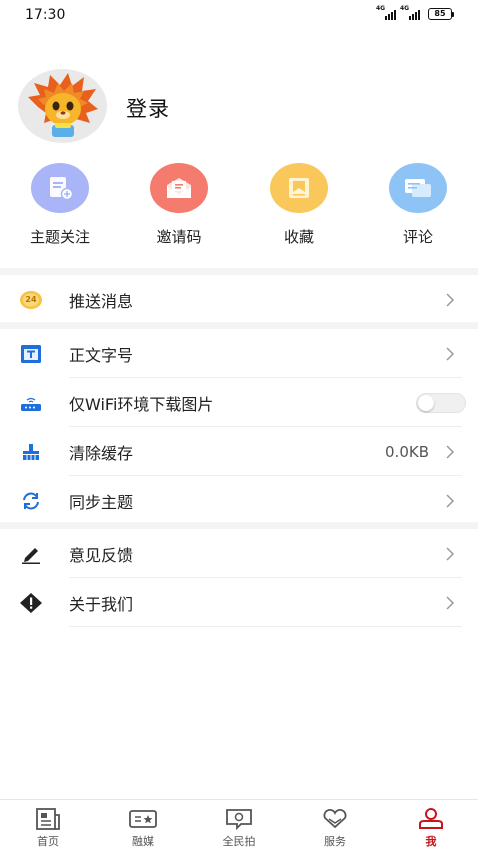 The height and width of the screenshot is (850, 478). Describe the element at coordinates (239, 451) in the screenshot. I see `menu-item-clear-cache: 清除缓存 0.0KB` at that location.